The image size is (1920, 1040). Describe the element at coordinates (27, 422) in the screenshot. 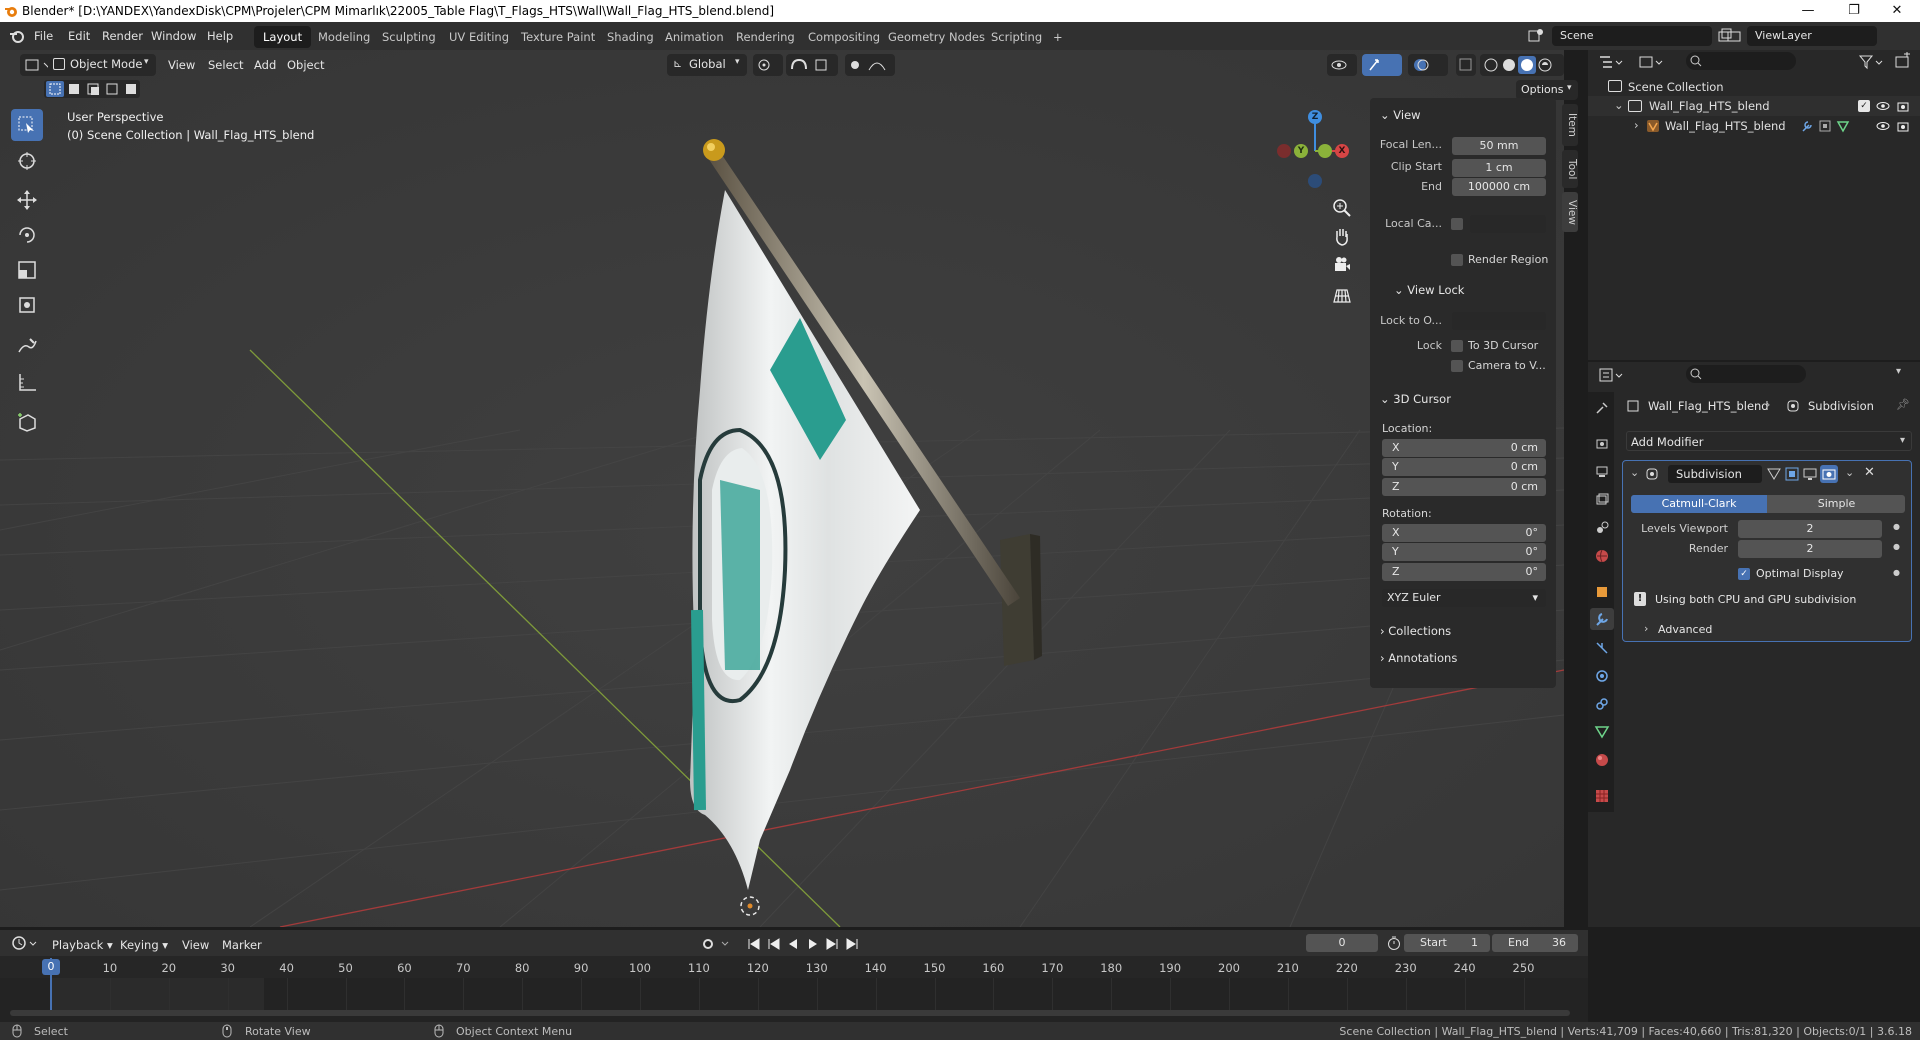

I see `add-cube-tool` at that location.